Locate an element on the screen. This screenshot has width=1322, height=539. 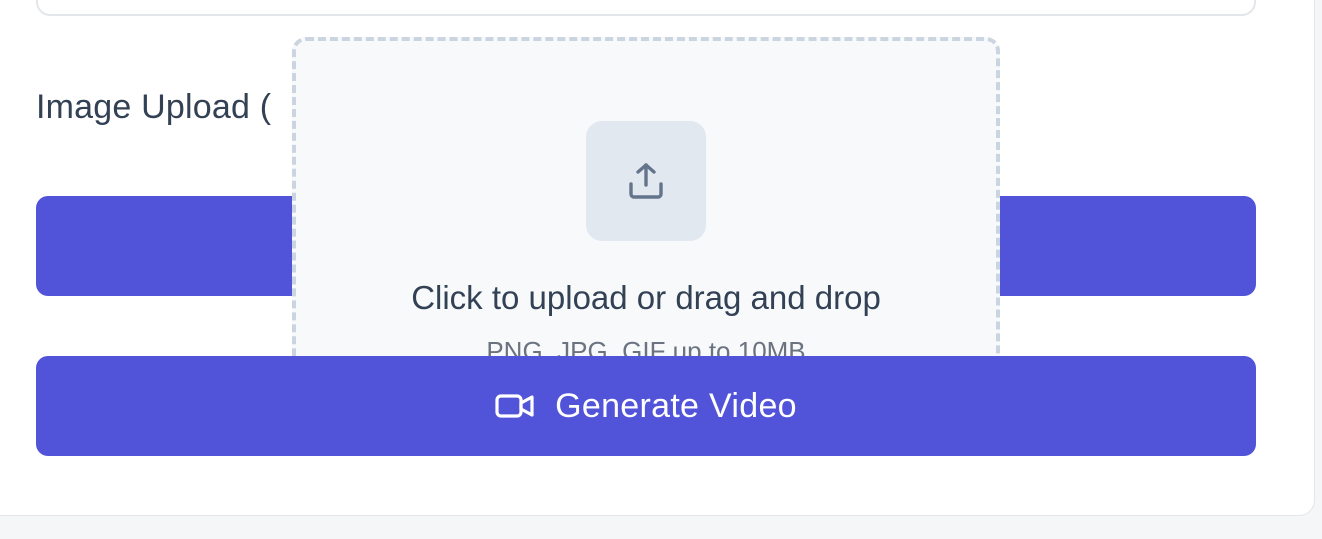
image-upload-label: Image Upload ( is located at coordinates (154, 107).